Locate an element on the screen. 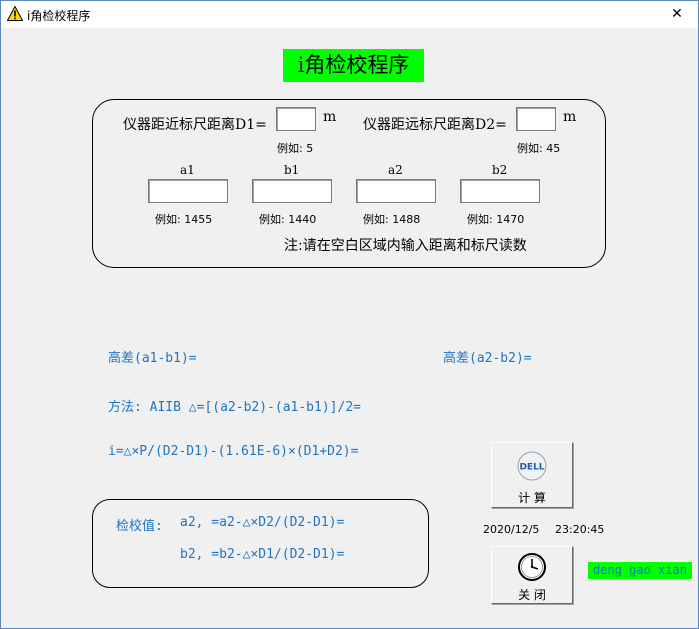 This screenshot has height=629, width=699. close-button-label: 关 闭 is located at coordinates (532, 595).